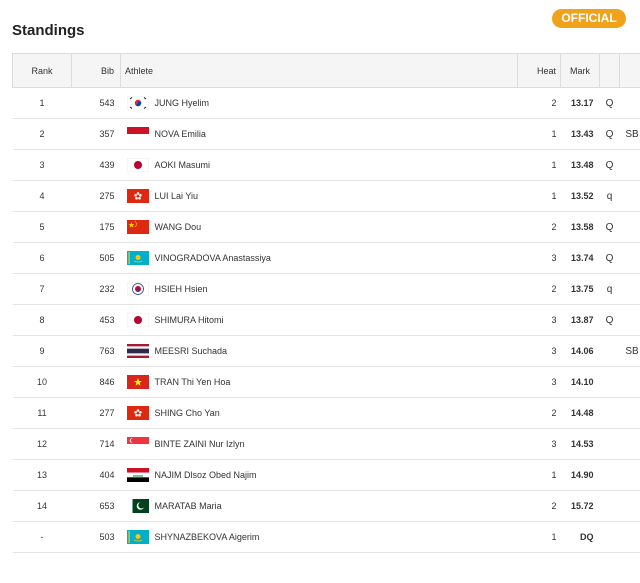 The height and width of the screenshot is (583, 640). What do you see at coordinates (589, 18) in the screenshot?
I see `official-badge: OFFICIAL` at bounding box center [589, 18].